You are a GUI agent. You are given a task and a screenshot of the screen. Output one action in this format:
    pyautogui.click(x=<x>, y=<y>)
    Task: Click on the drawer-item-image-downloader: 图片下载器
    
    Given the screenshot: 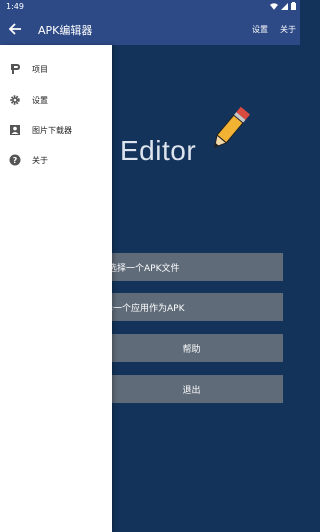 What is the action you would take?
    pyautogui.click(x=56, y=130)
    